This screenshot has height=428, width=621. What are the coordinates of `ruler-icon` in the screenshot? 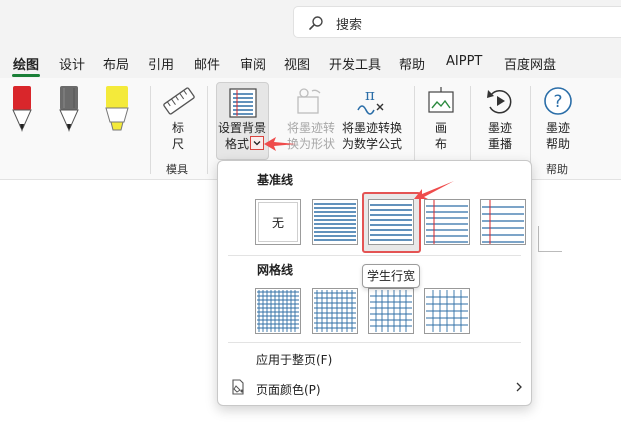 It's located at (179, 101).